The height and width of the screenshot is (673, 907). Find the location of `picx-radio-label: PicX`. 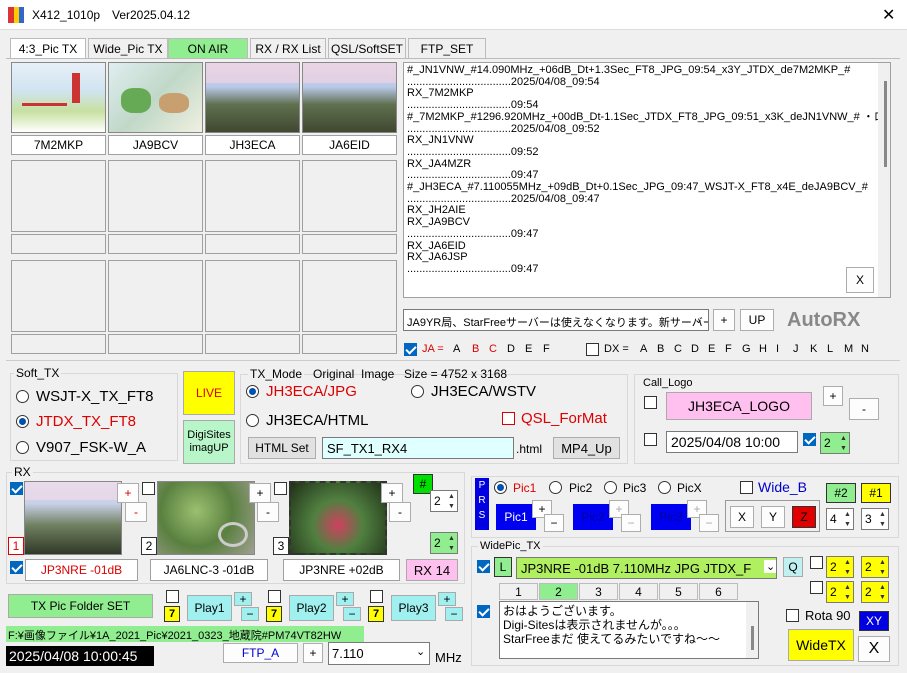

picx-radio-label: PicX is located at coordinates (689, 488).